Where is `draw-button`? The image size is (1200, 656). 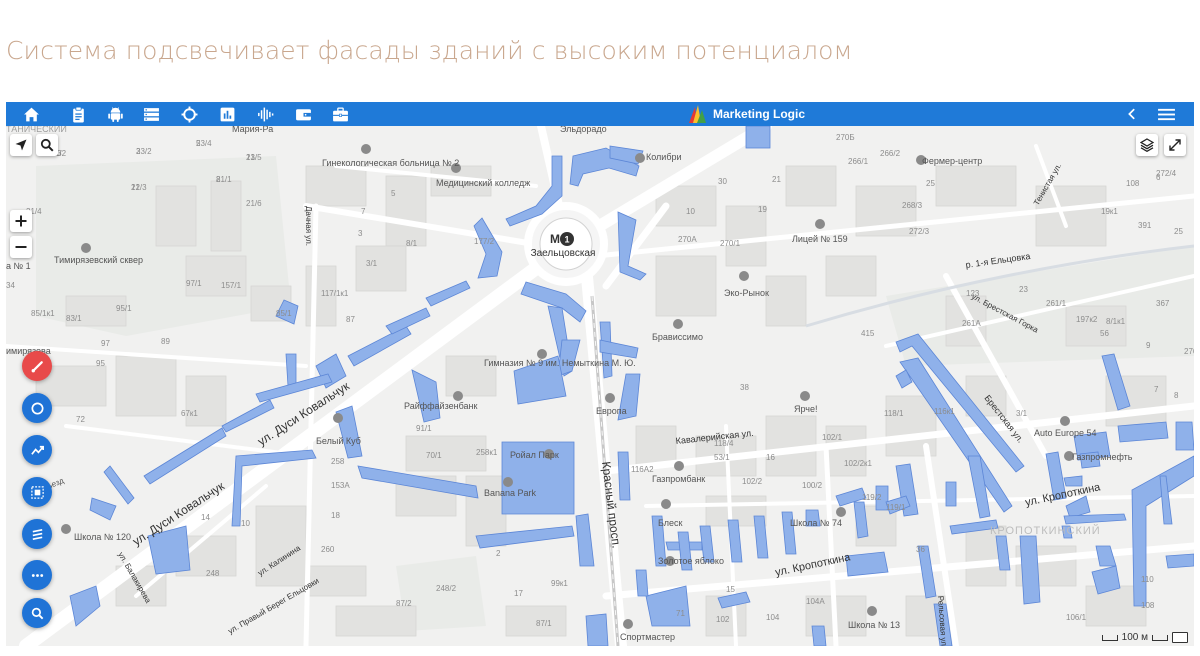 draw-button is located at coordinates (37, 366).